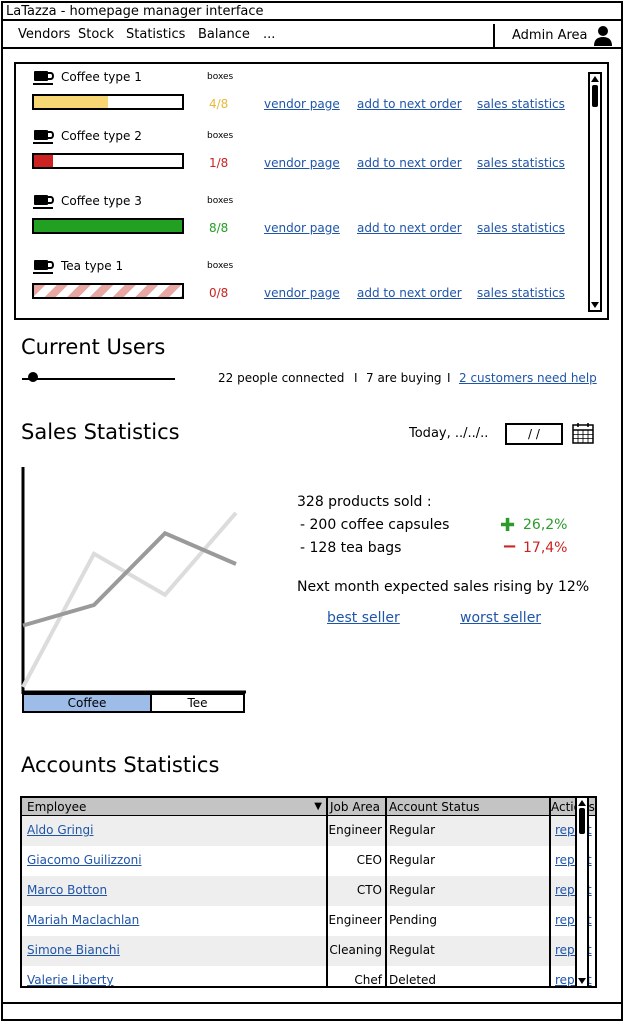 The width and height of the screenshot is (627, 1026). I want to click on current-users-heading: Current Users, so click(93, 347).